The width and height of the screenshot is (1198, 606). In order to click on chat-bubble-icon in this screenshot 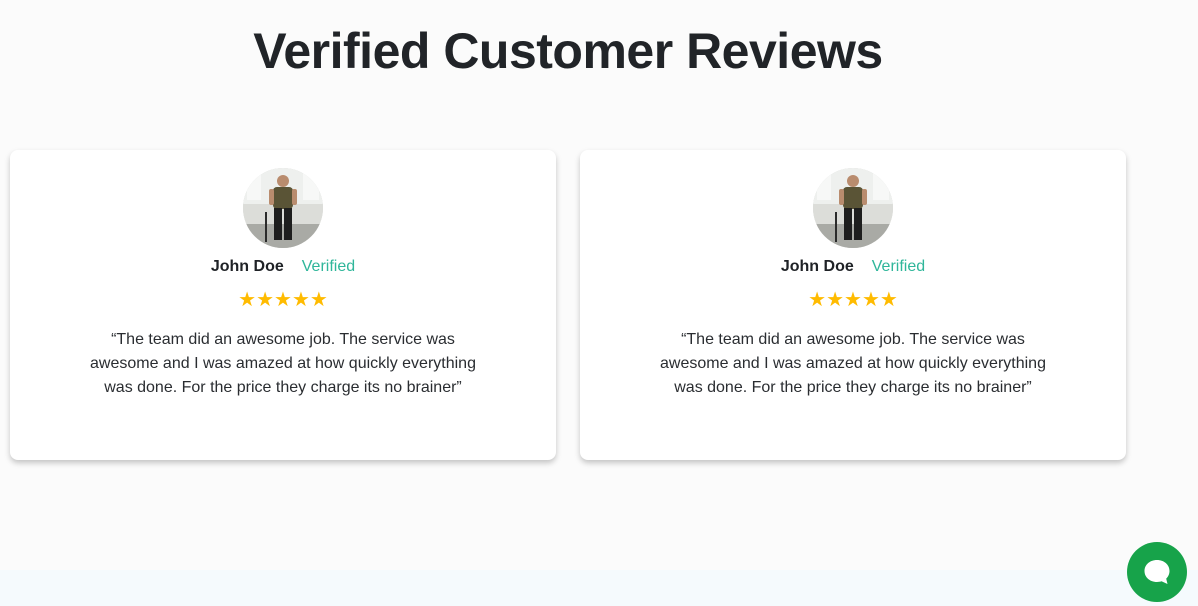, I will do `click(1157, 572)`.